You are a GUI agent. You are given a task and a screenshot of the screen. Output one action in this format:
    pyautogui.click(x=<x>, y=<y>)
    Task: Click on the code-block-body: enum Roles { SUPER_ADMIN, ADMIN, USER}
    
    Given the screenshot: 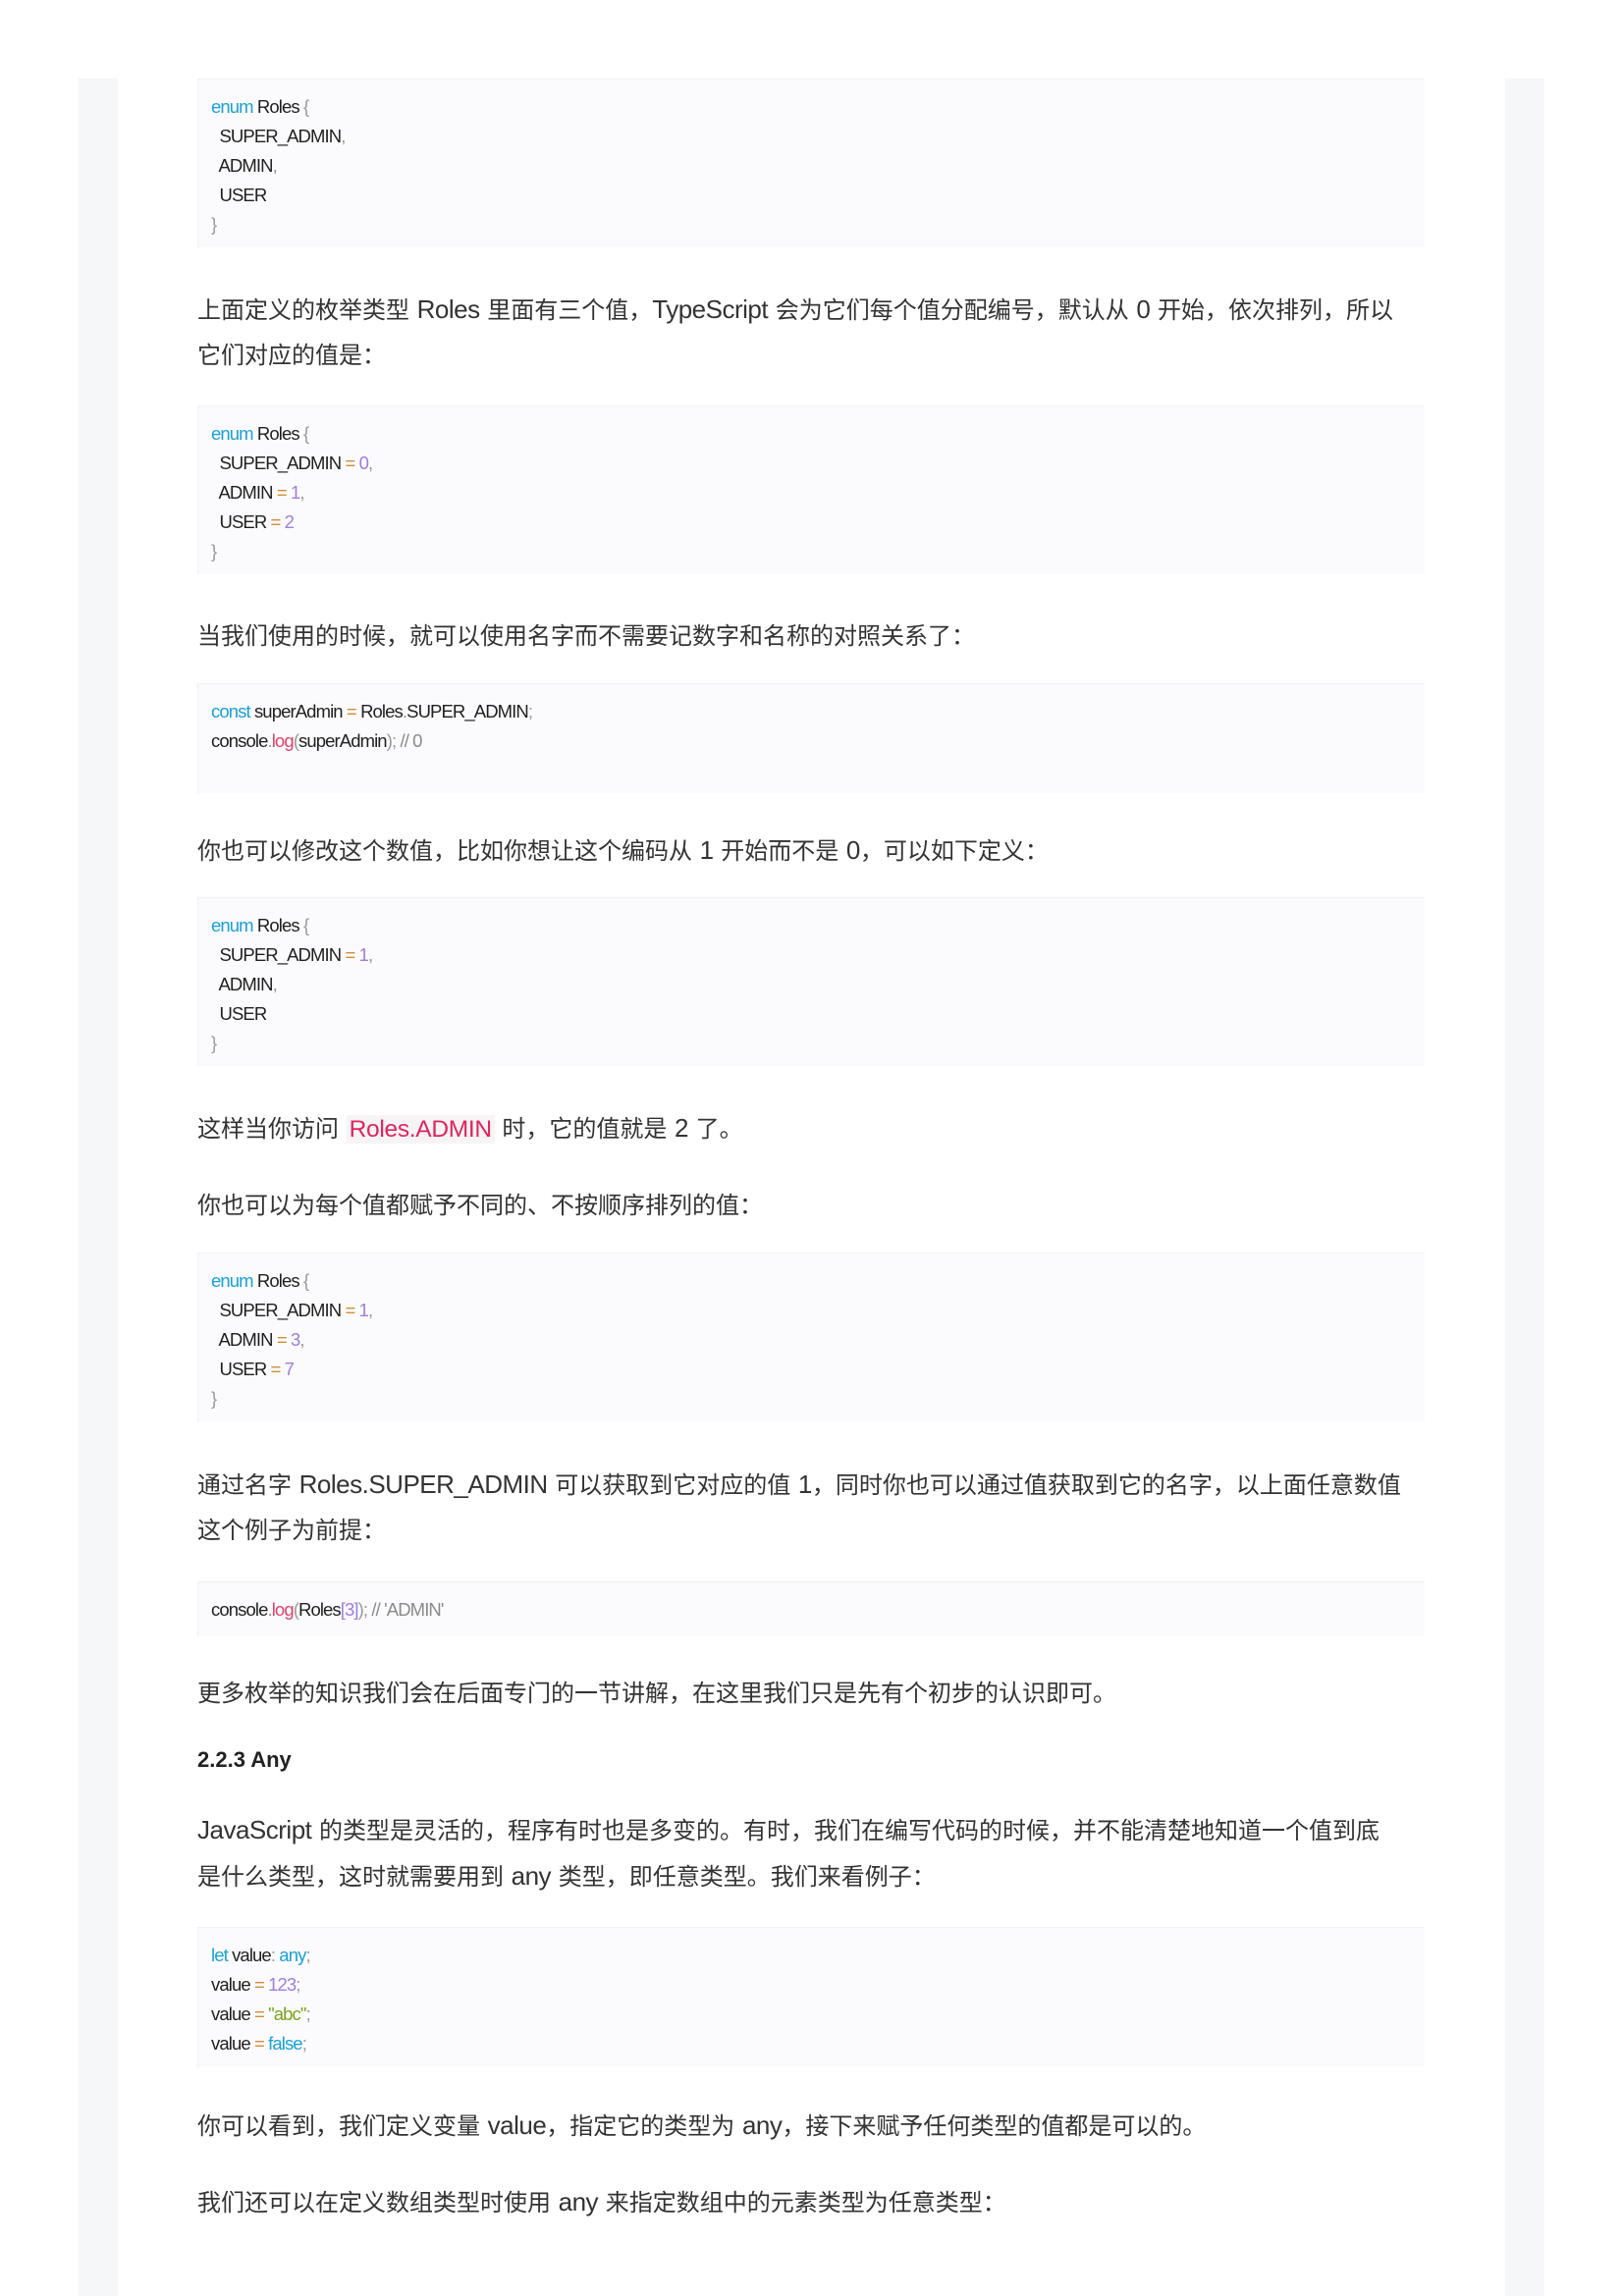 What is the action you would take?
    pyautogui.click(x=811, y=163)
    